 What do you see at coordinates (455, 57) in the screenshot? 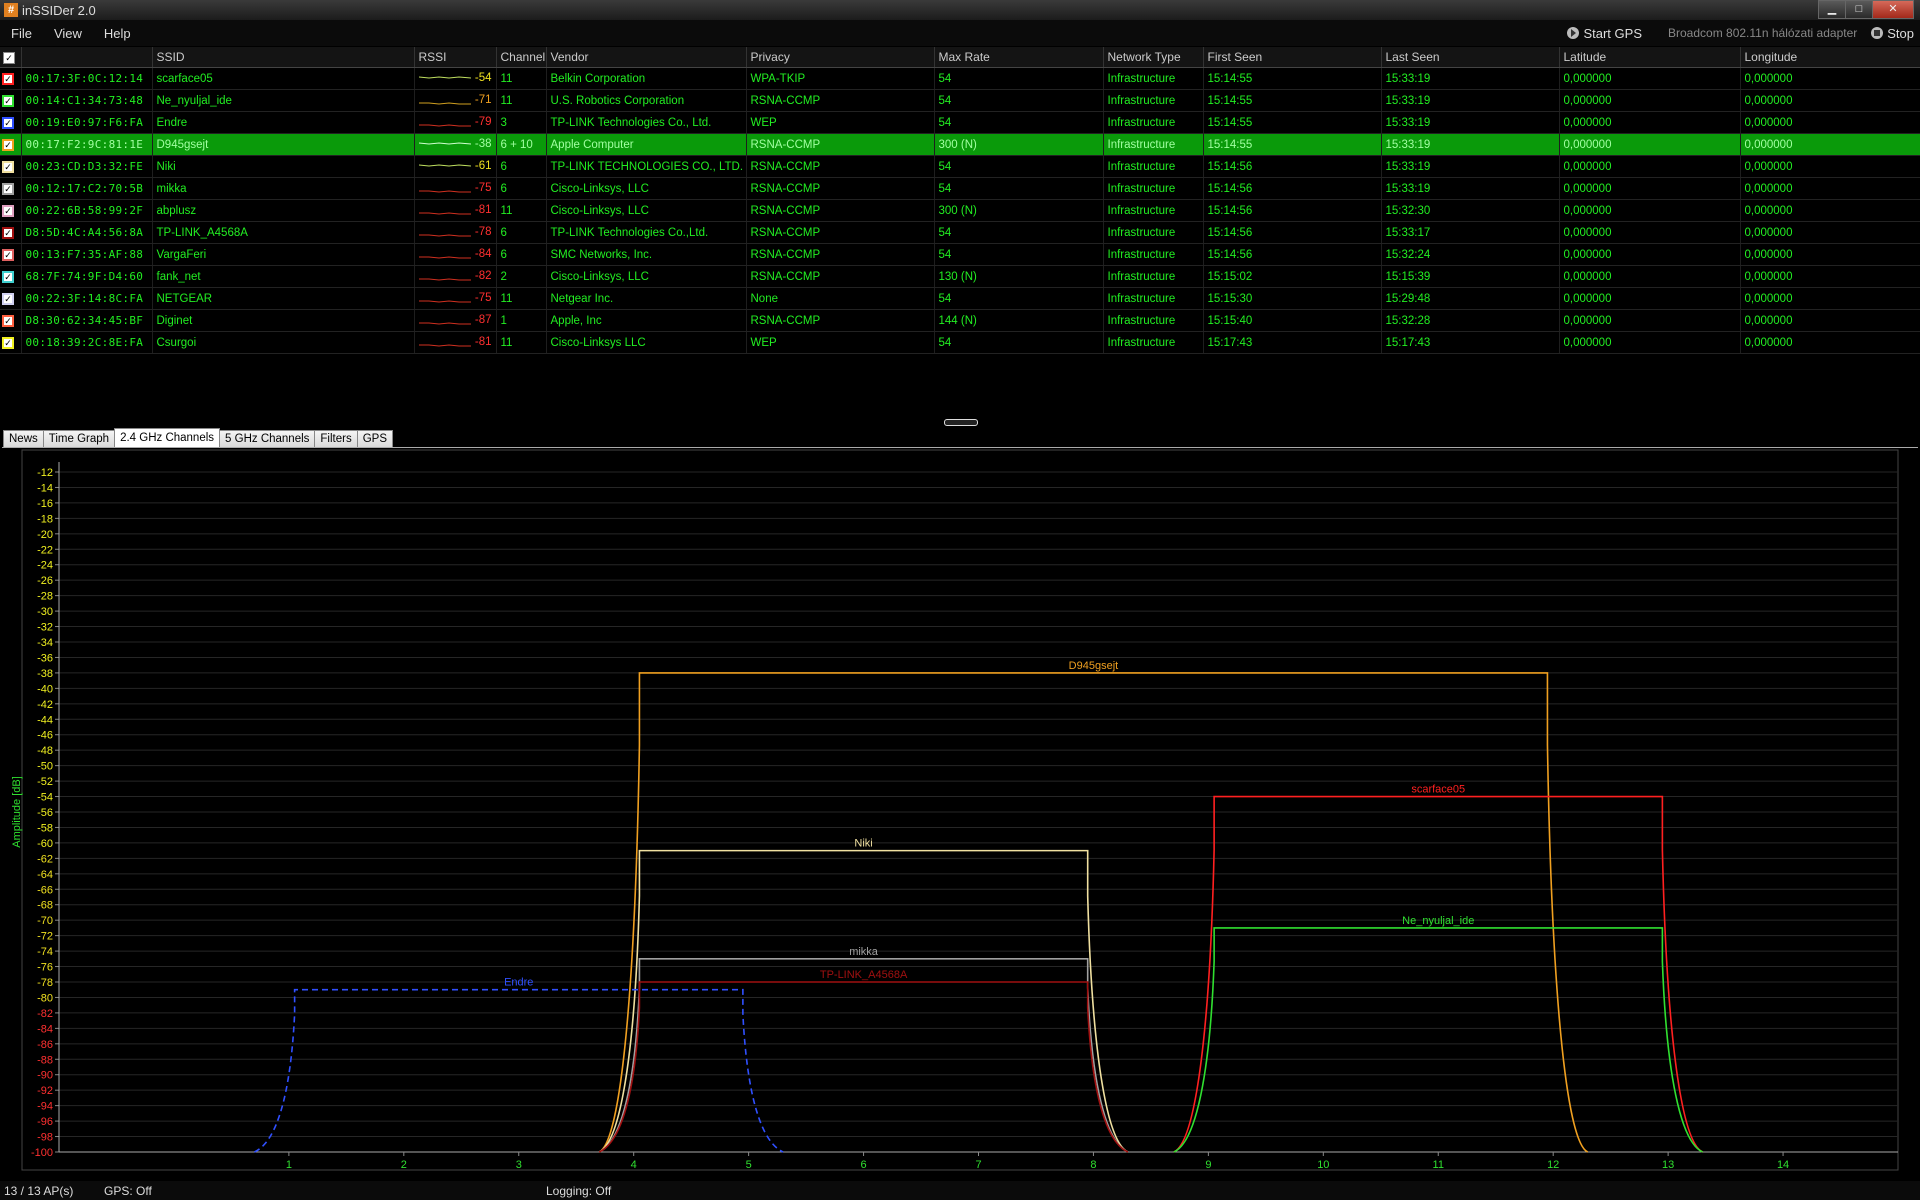
I see `col-rssi: RSSI` at bounding box center [455, 57].